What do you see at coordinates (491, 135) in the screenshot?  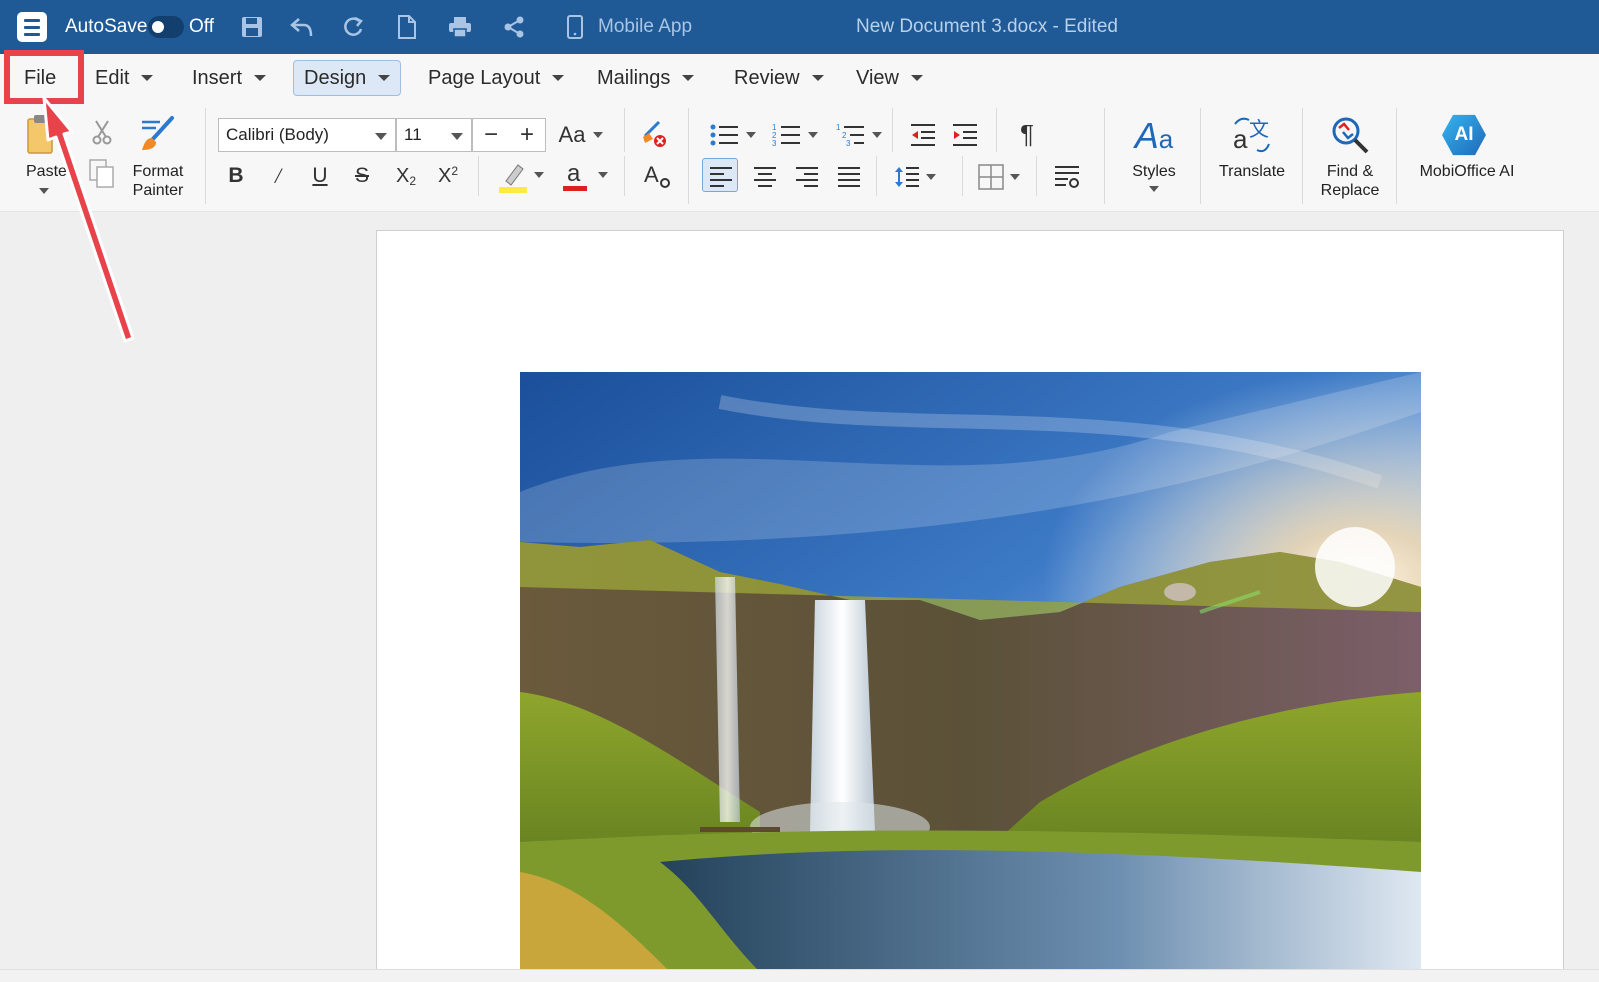 I see `decrease-font-button: −` at bounding box center [491, 135].